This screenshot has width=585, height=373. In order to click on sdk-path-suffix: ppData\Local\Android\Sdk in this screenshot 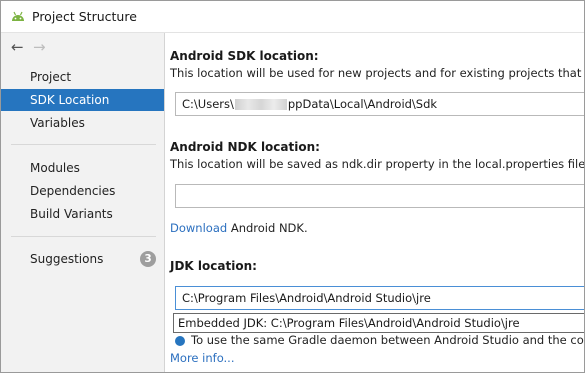, I will do `click(362, 104)`.